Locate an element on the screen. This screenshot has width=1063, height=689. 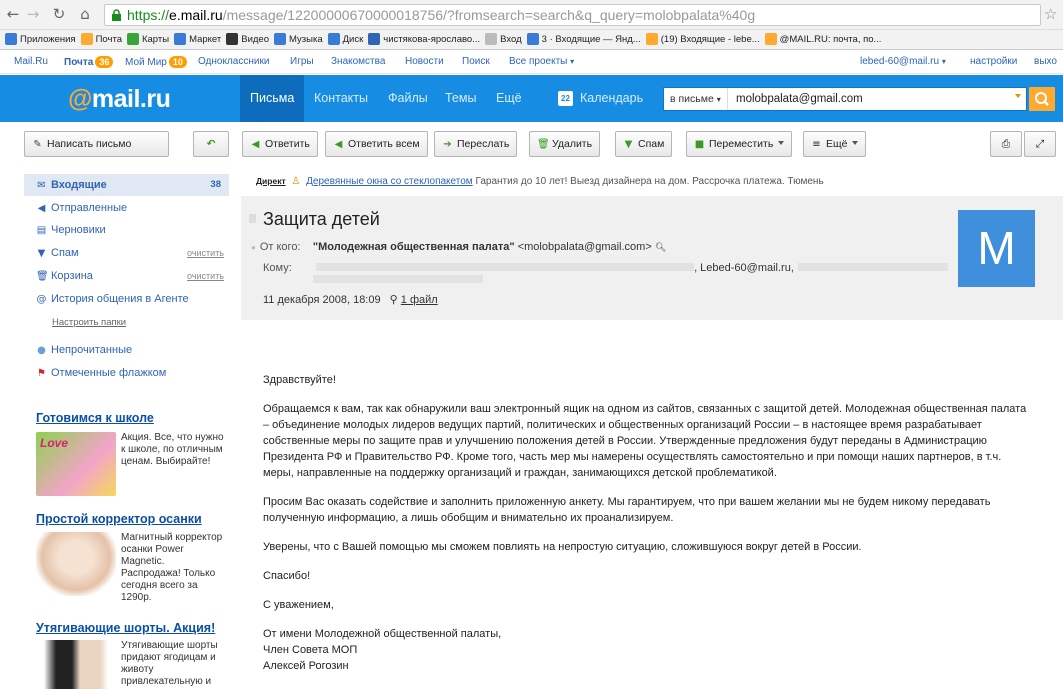
nav-pisma: Письма is located at coordinates (272, 98).